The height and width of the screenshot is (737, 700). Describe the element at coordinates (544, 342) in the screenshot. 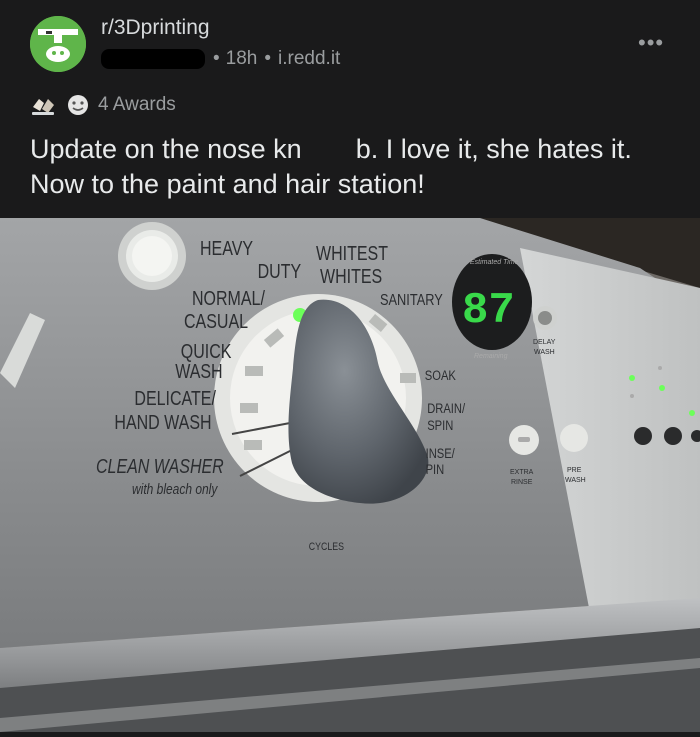

I see `delay-wash-label: DELAY` at that location.